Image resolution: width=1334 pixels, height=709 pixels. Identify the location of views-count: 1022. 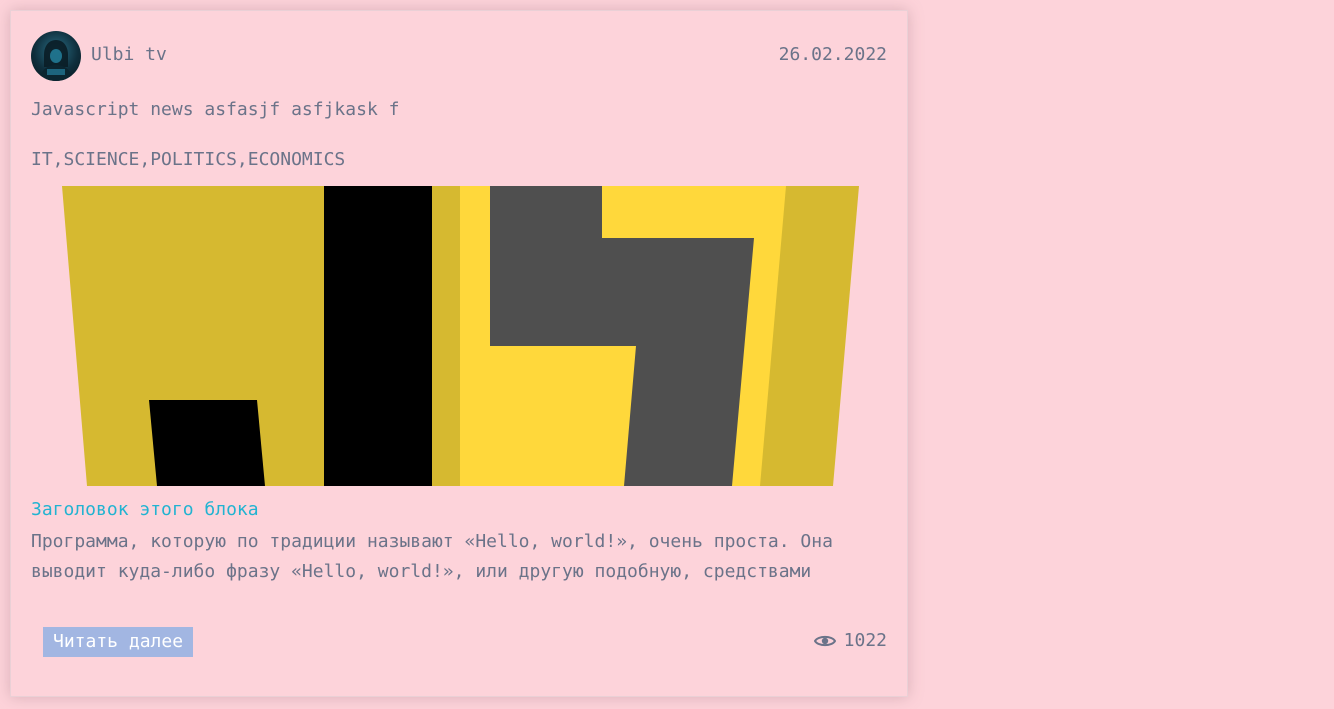
(865, 640).